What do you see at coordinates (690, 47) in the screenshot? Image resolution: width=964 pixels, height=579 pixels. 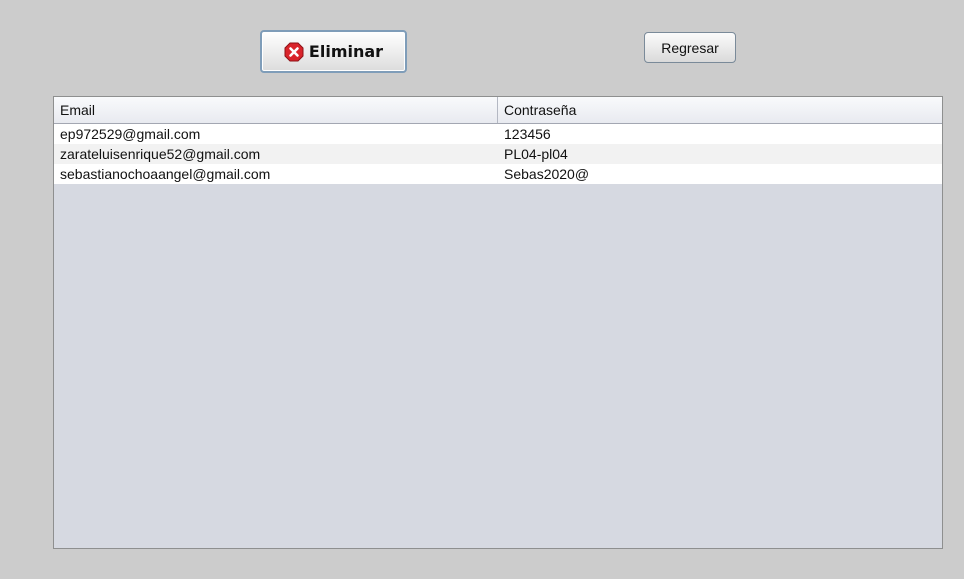 I see `back-button: Regresar` at bounding box center [690, 47].